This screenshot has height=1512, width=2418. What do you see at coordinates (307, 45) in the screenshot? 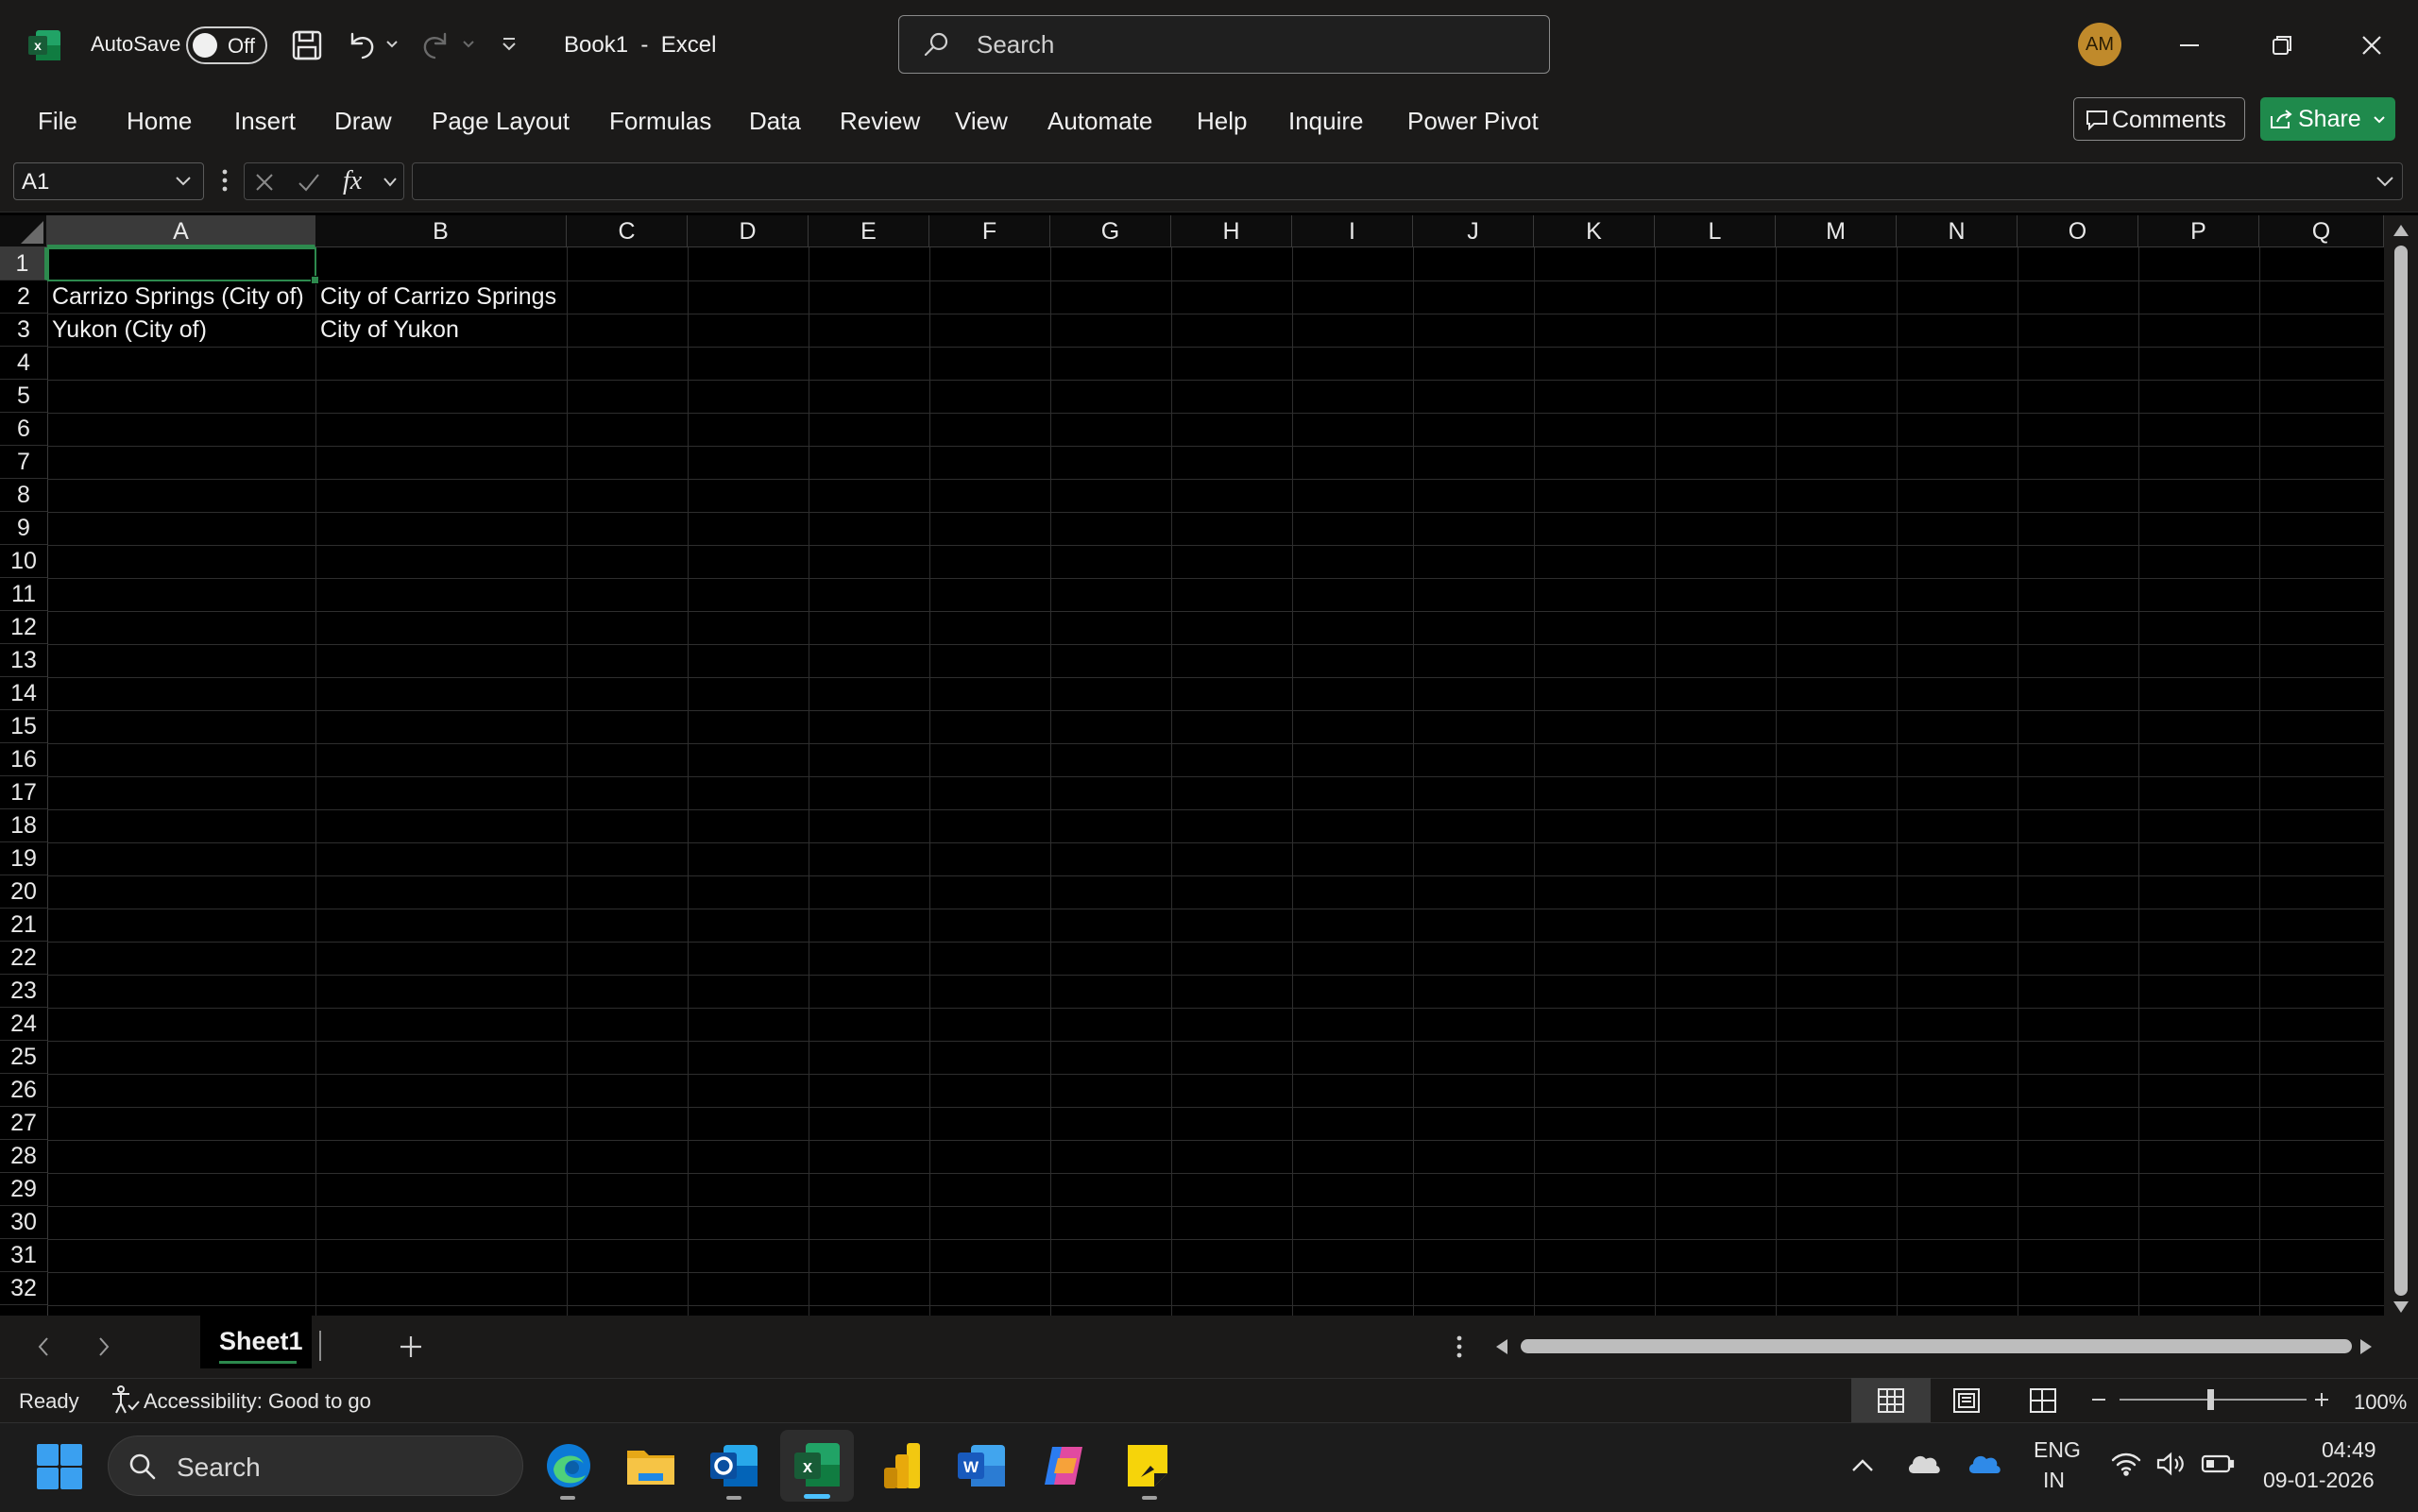
I see `save-icon` at bounding box center [307, 45].